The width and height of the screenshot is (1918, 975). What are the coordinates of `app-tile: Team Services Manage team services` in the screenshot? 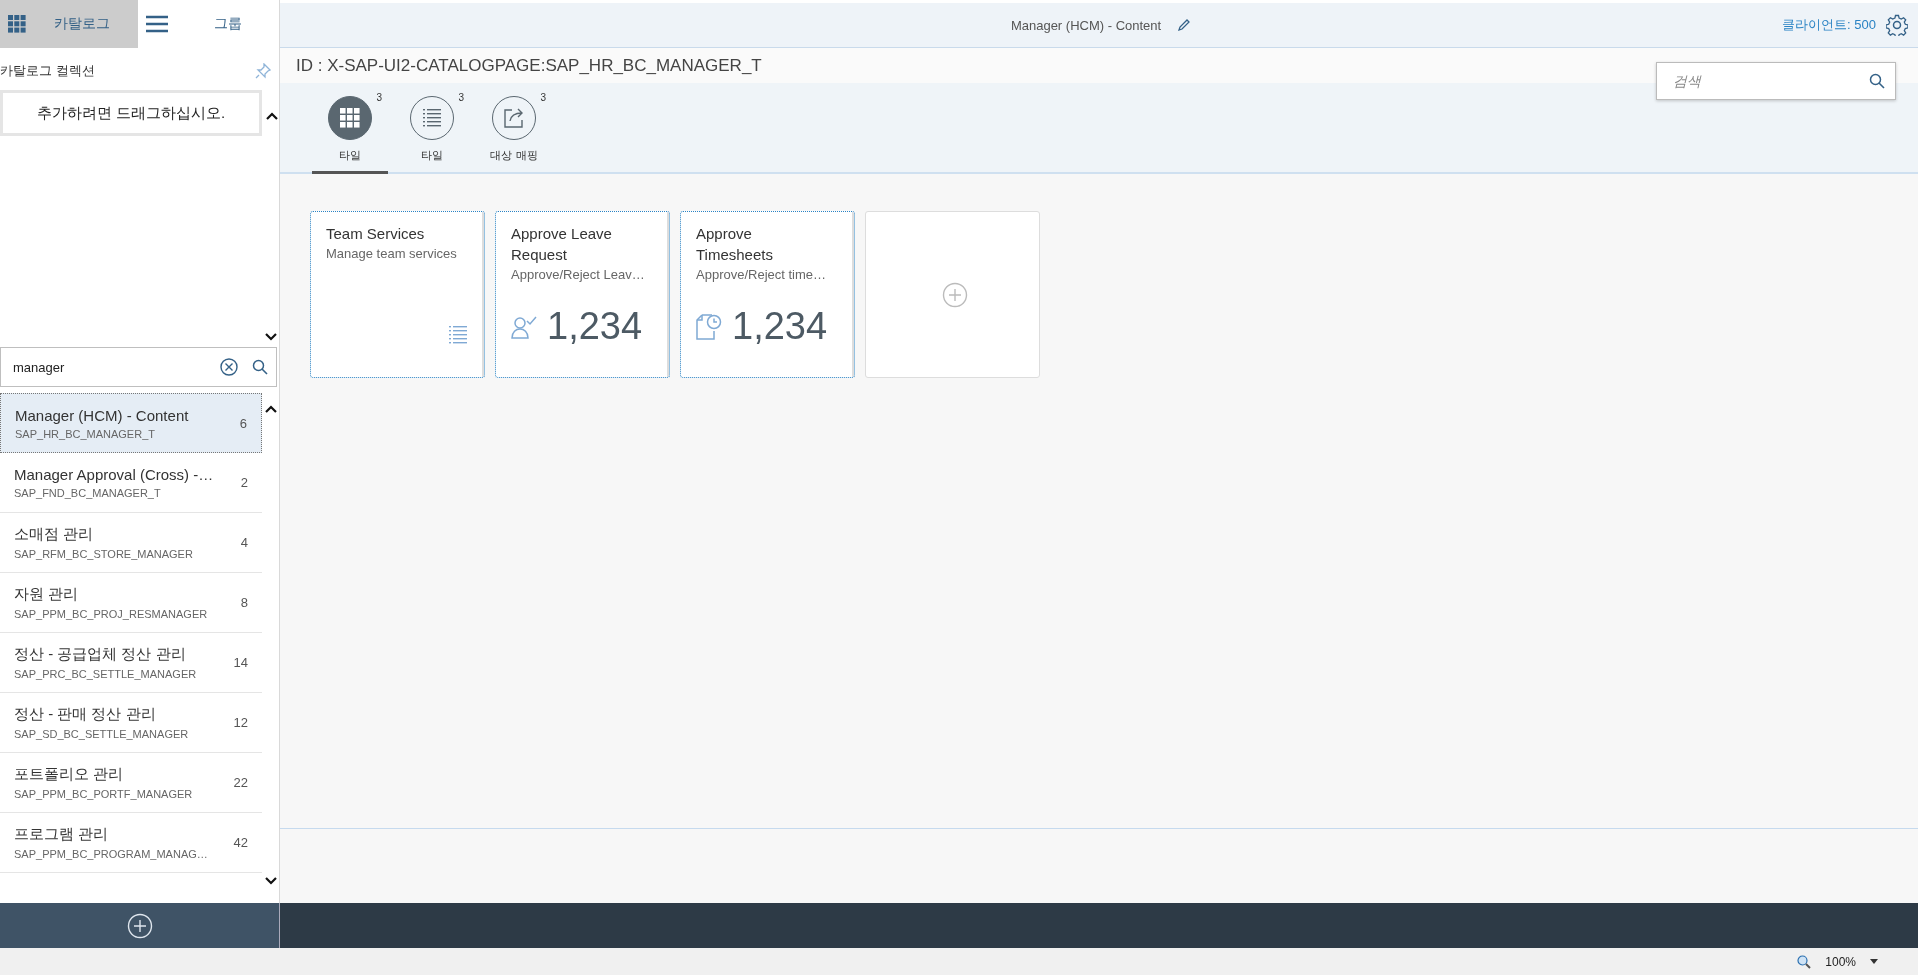 It's located at (397, 294).